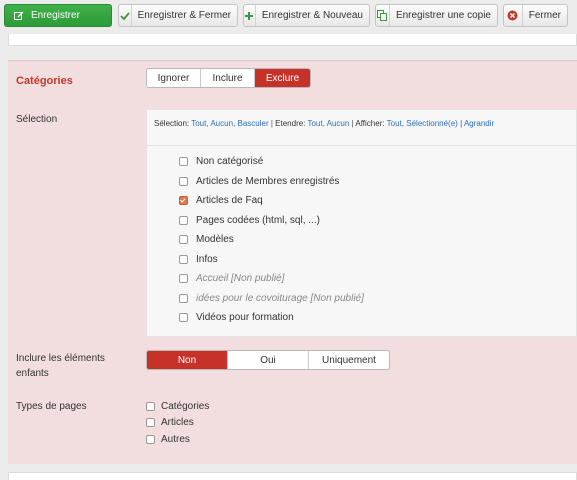 The image size is (577, 480). I want to click on children-option-yes: Oui, so click(268, 360).